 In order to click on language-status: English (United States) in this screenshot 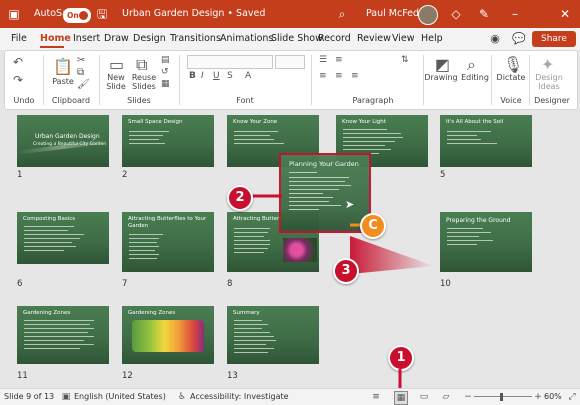, I will do `click(120, 397)`.